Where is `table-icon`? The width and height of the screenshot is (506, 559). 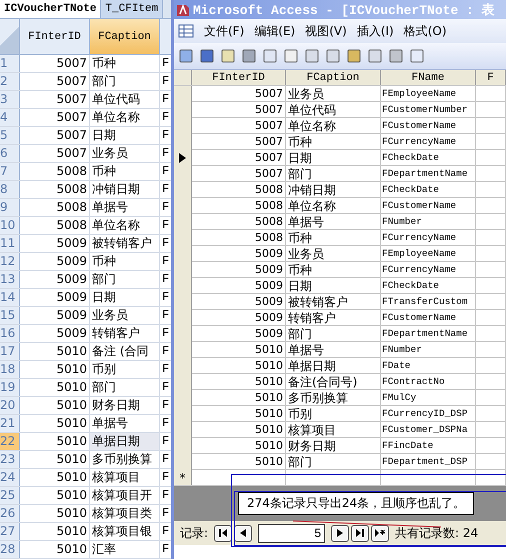 table-icon is located at coordinates (186, 31).